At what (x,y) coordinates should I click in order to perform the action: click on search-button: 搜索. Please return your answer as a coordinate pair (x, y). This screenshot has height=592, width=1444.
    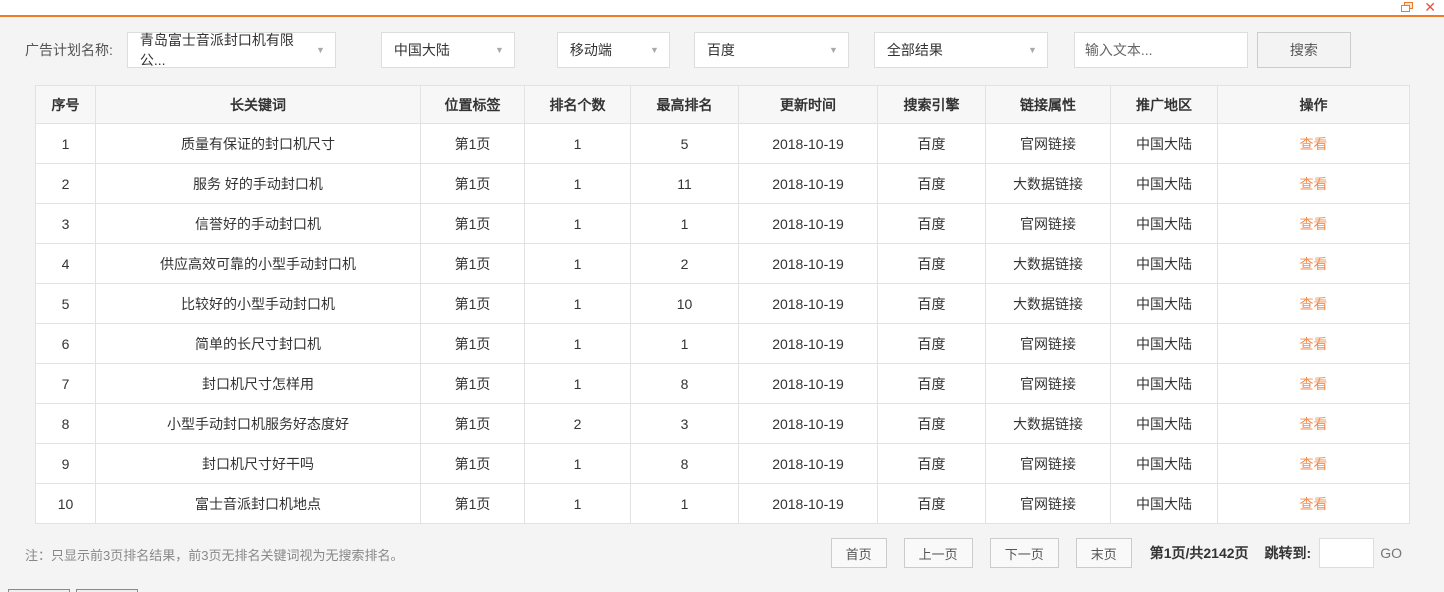
    Looking at the image, I should click on (1303, 50).